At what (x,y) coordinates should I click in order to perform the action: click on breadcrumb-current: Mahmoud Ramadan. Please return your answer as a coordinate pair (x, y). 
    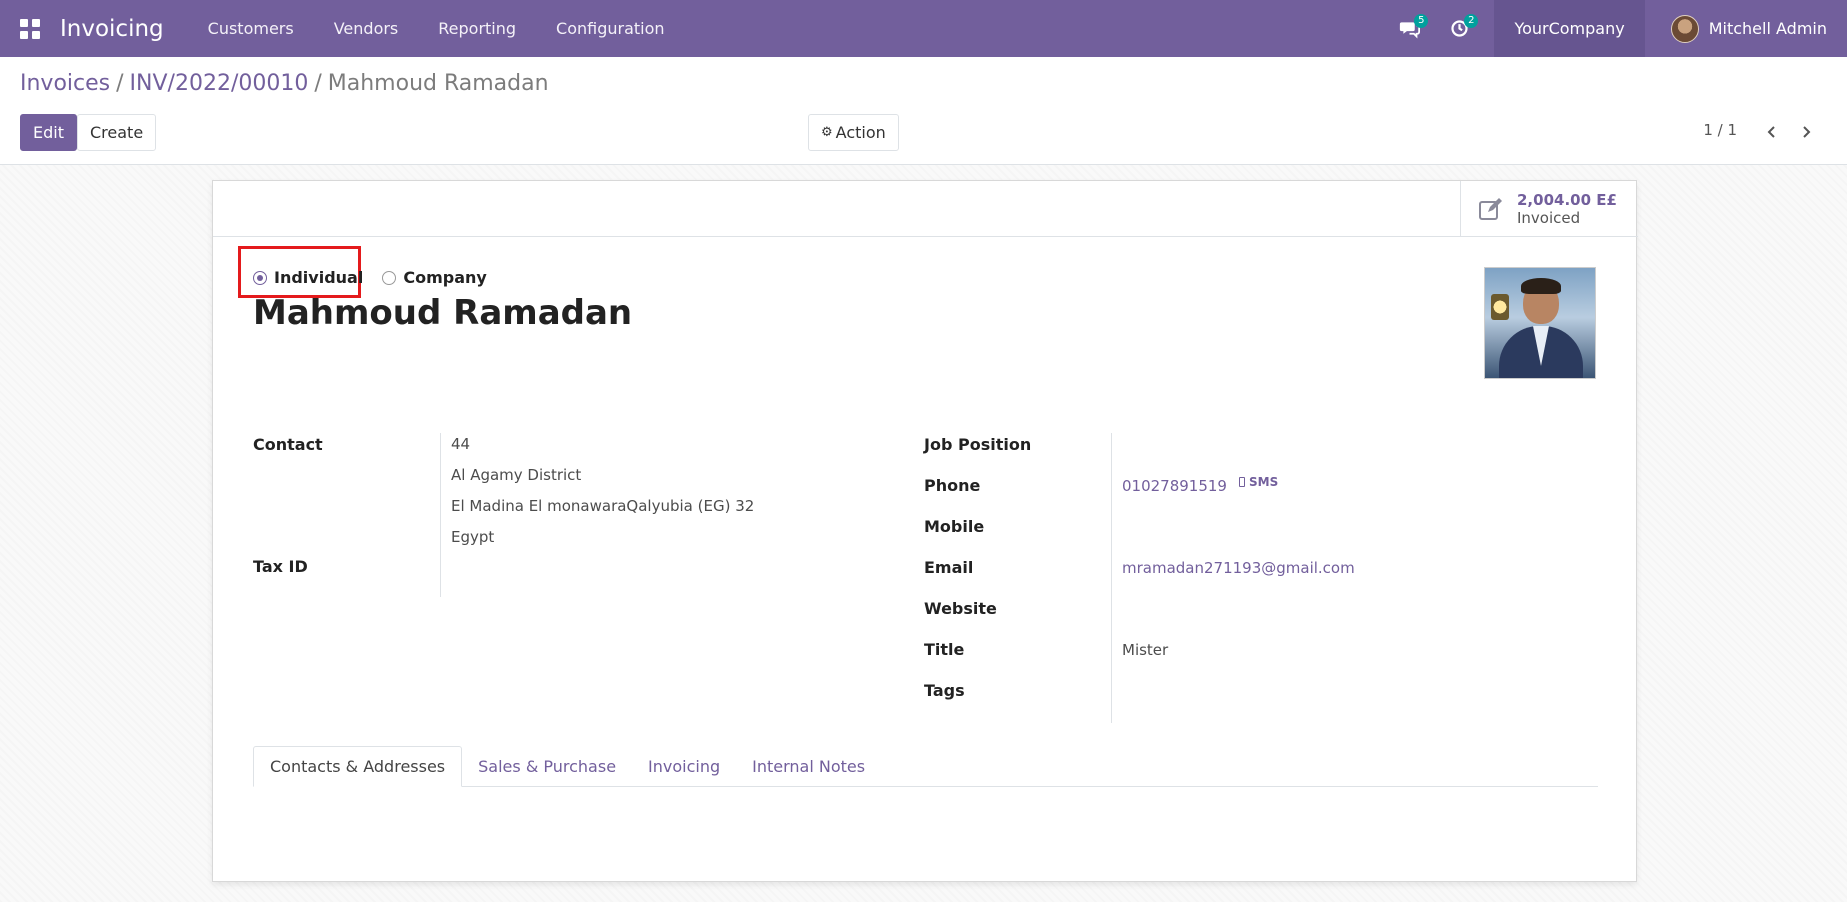
    Looking at the image, I should click on (438, 83).